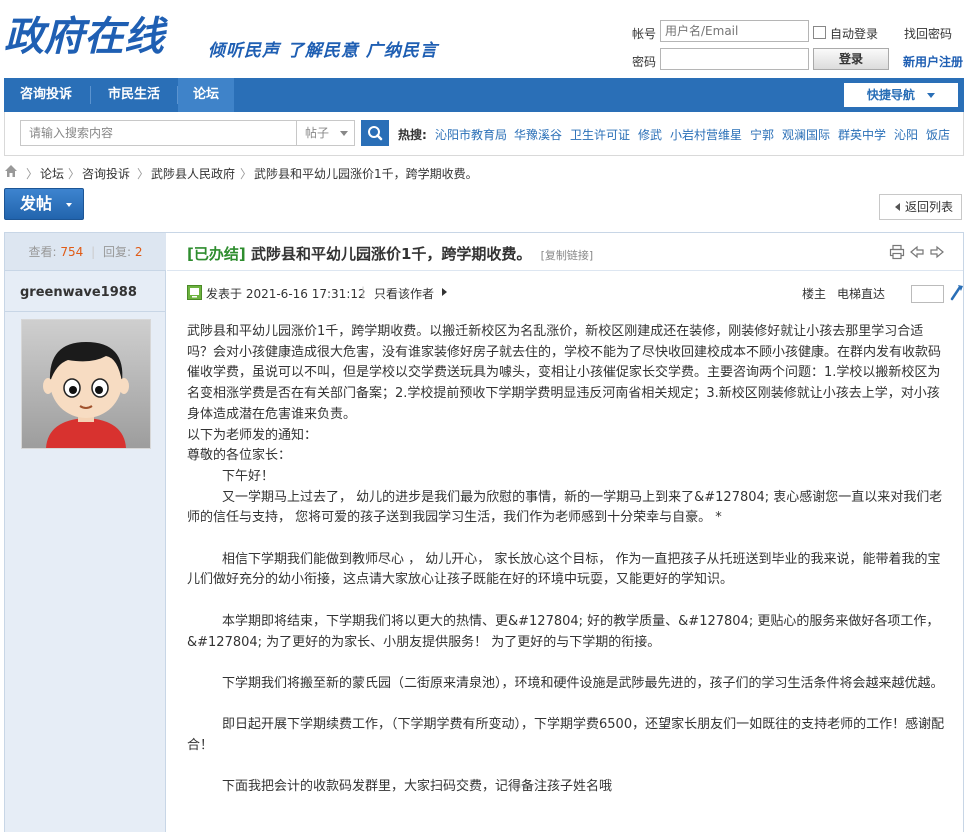 The height and width of the screenshot is (832, 964). Describe the element at coordinates (897, 207) in the screenshot. I see `caret-left-icon` at that location.